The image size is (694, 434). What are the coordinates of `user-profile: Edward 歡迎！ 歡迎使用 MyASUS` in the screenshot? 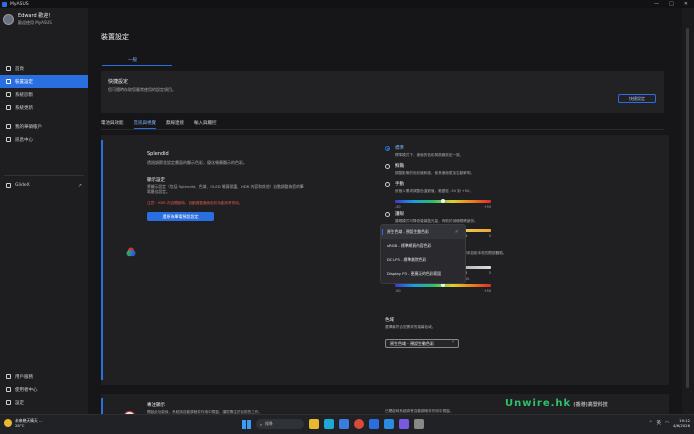 It's located at (28, 19).